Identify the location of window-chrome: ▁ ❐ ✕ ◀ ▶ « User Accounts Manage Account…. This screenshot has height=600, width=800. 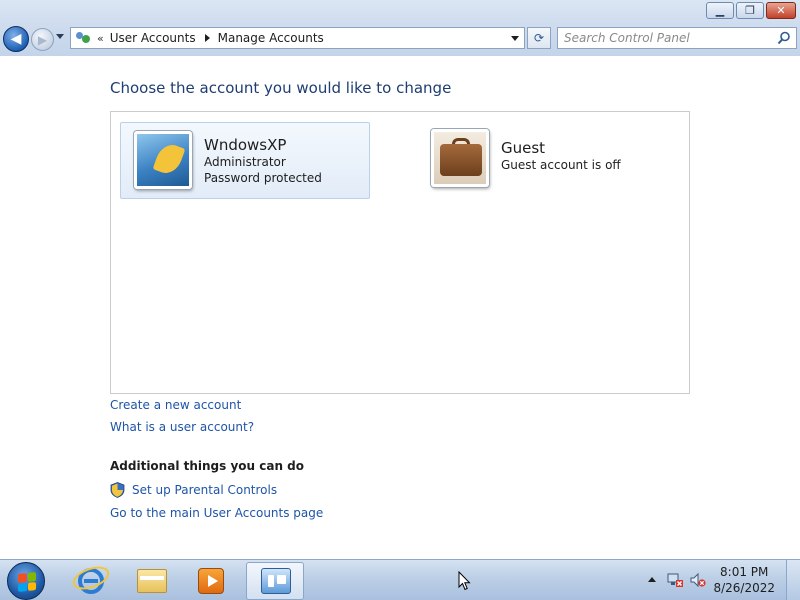
(400, 28).